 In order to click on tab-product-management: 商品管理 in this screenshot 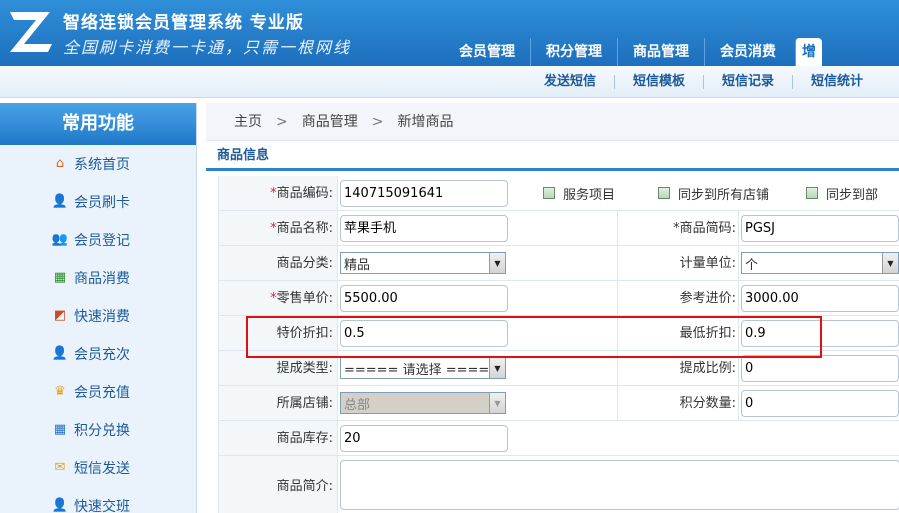, I will do `click(660, 52)`.